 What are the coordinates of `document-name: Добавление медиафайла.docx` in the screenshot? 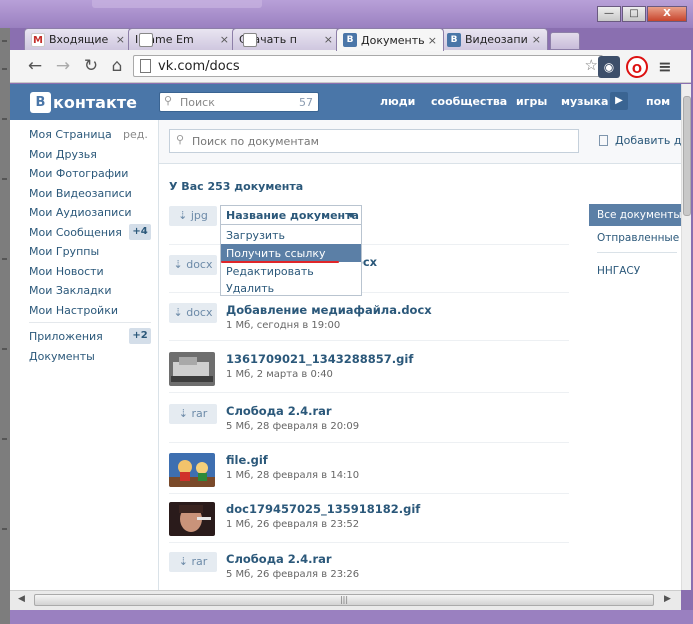 It's located at (329, 310).